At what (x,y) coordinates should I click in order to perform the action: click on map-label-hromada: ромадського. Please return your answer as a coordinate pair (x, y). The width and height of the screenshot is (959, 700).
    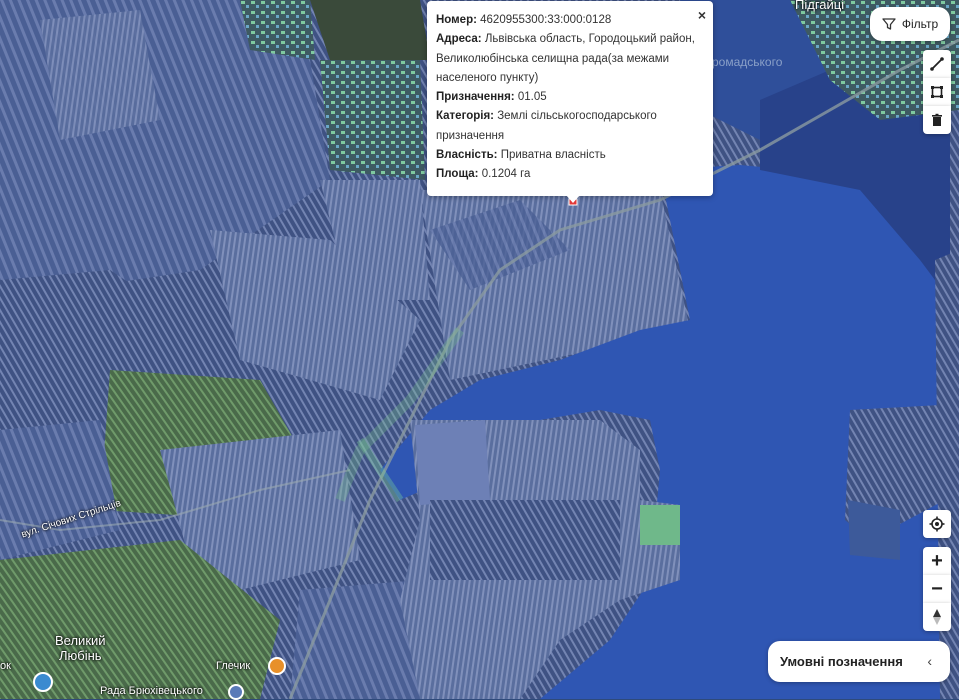
    Looking at the image, I should click on (747, 62).